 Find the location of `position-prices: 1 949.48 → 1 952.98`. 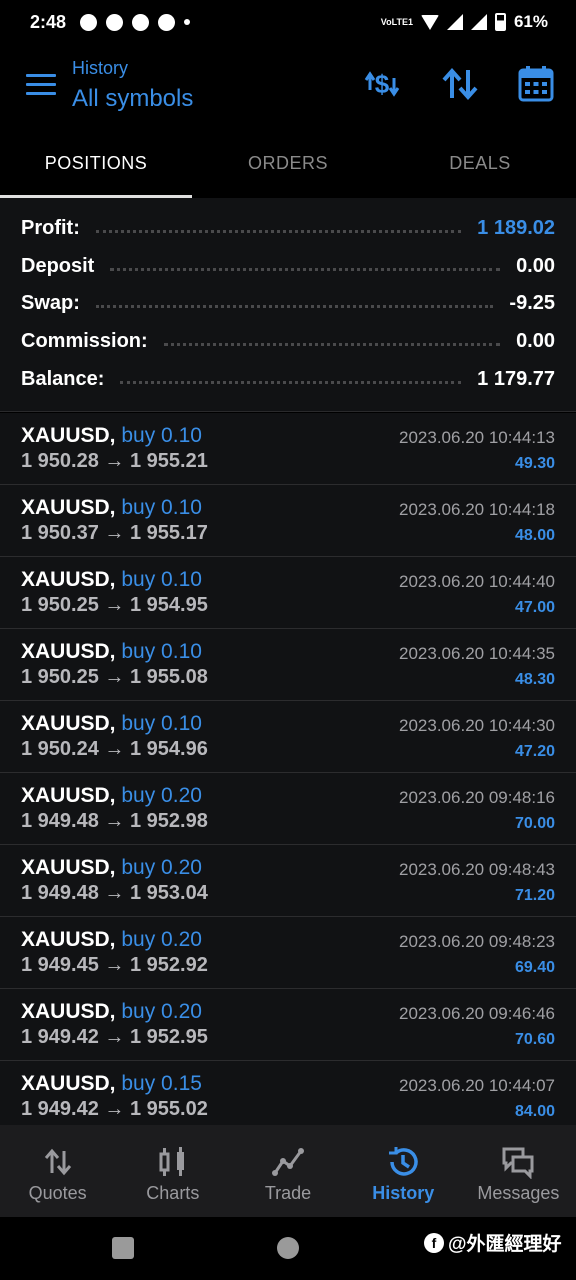

position-prices: 1 949.48 → 1 952.98 is located at coordinates (114, 821).